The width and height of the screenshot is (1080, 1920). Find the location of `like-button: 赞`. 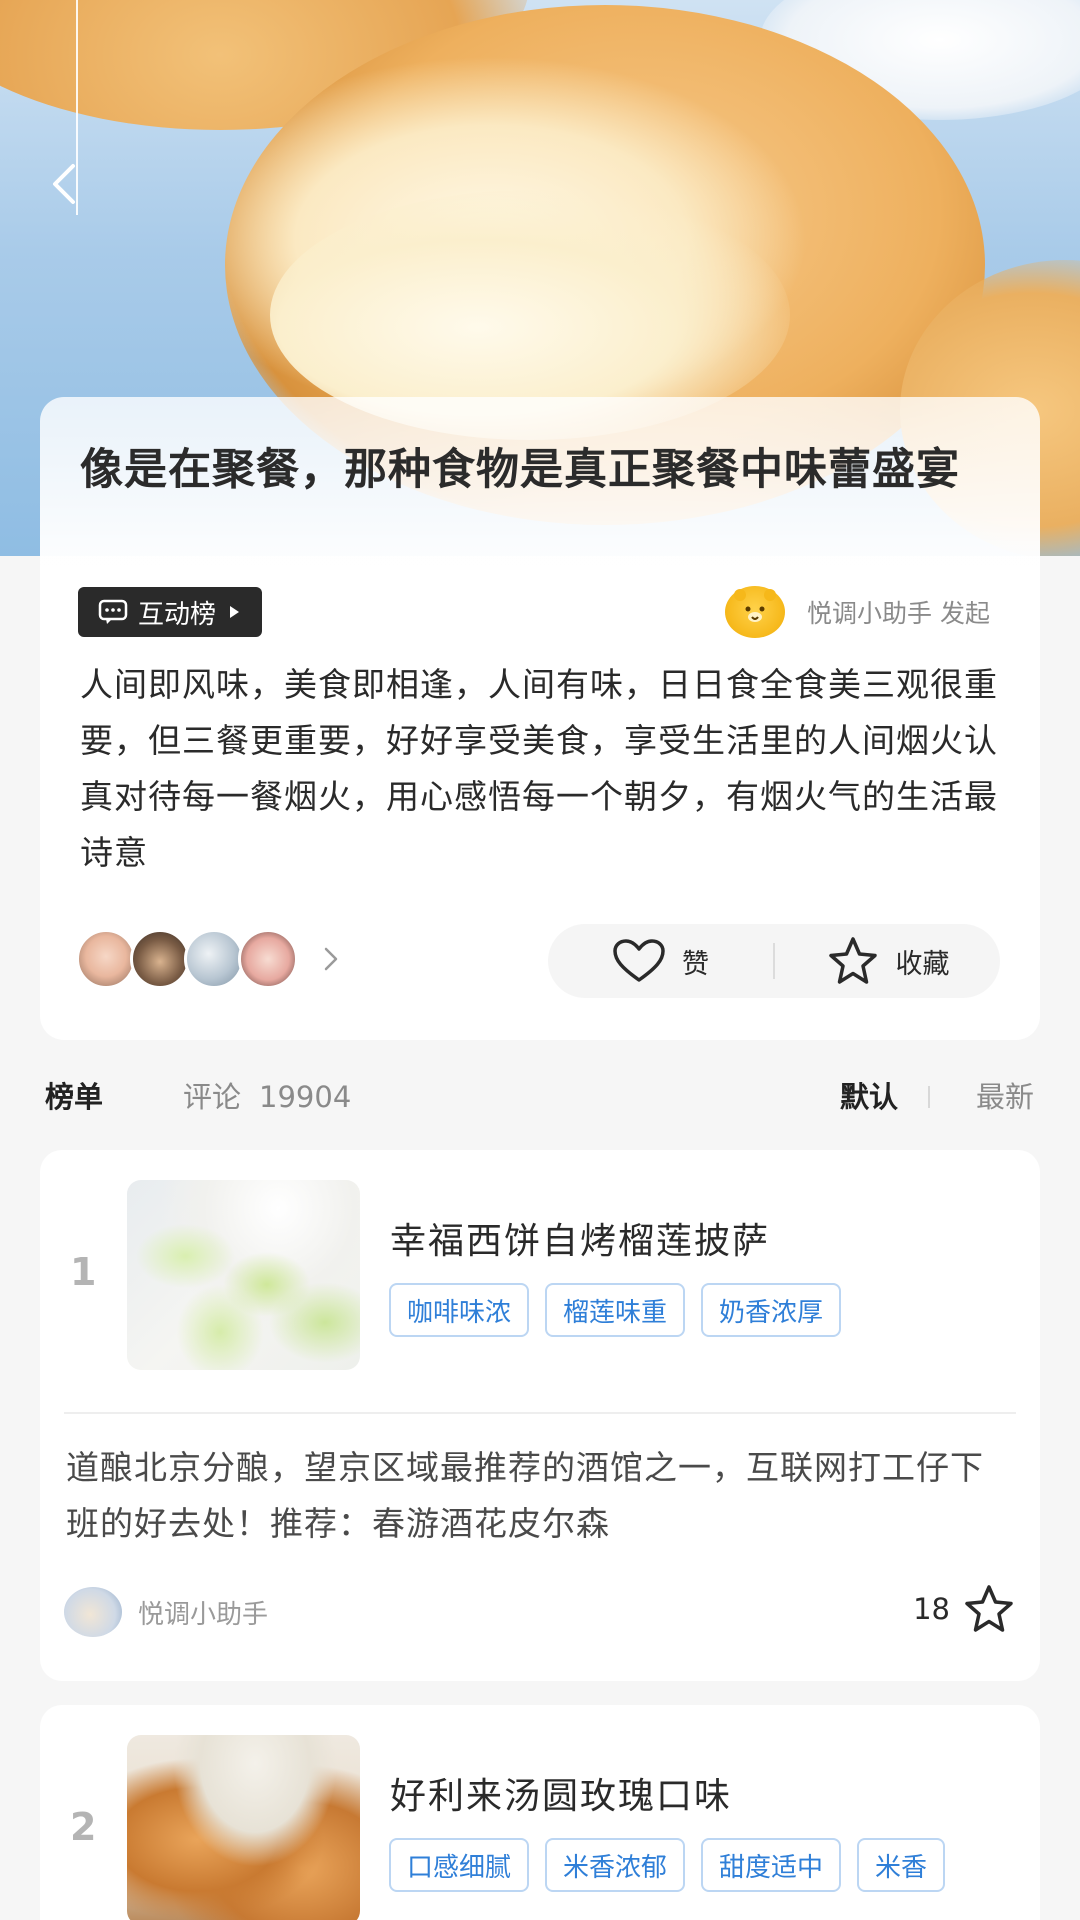

like-button: 赞 is located at coordinates (660, 961).